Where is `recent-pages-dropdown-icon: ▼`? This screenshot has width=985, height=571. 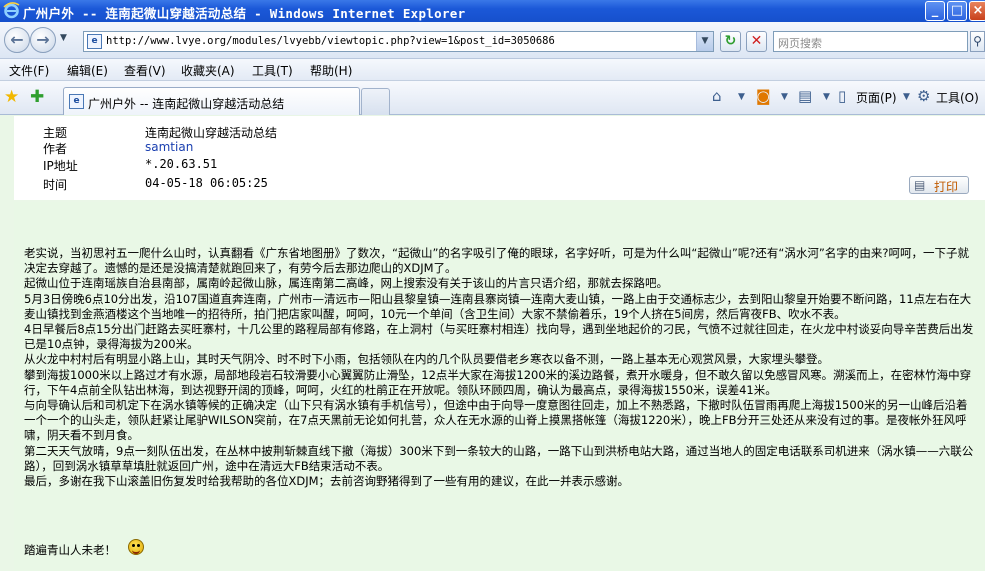 recent-pages-dropdown-icon: ▼ is located at coordinates (63, 38).